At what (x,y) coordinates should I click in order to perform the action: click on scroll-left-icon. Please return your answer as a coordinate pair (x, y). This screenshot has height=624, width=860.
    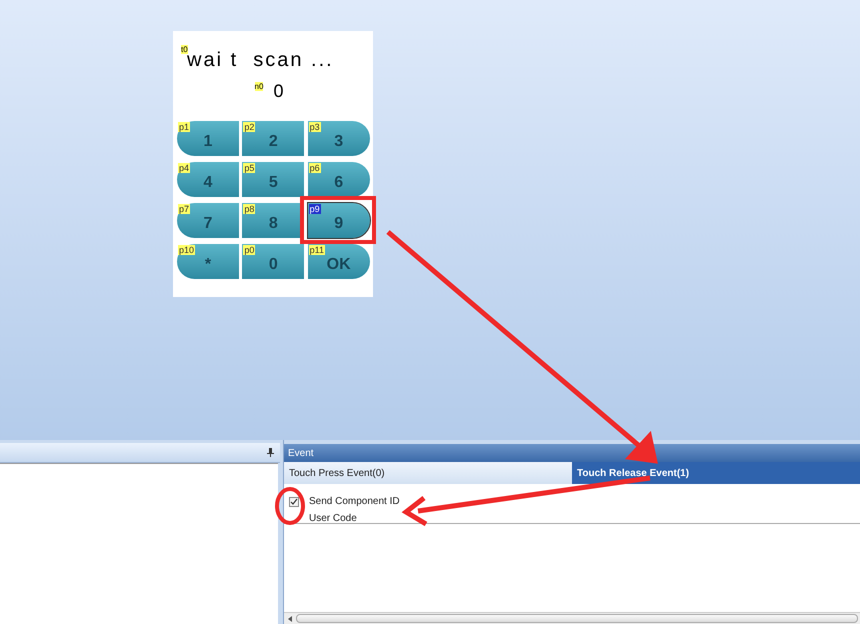
    Looking at the image, I should click on (290, 619).